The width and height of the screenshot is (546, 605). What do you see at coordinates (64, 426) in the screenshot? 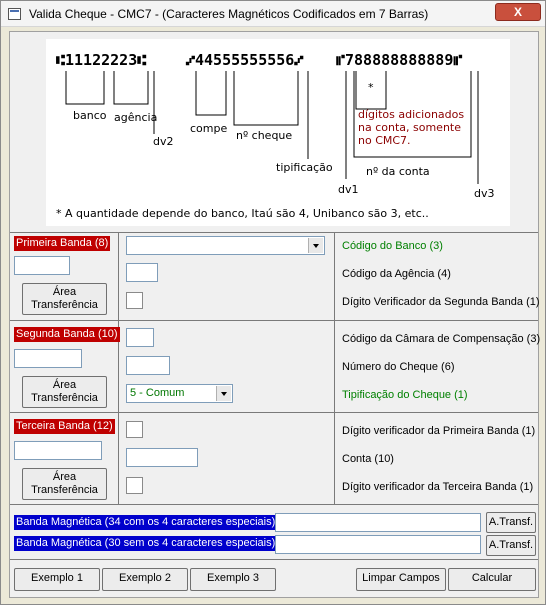
I see `band-3-title: Terceira Banda (12)` at bounding box center [64, 426].